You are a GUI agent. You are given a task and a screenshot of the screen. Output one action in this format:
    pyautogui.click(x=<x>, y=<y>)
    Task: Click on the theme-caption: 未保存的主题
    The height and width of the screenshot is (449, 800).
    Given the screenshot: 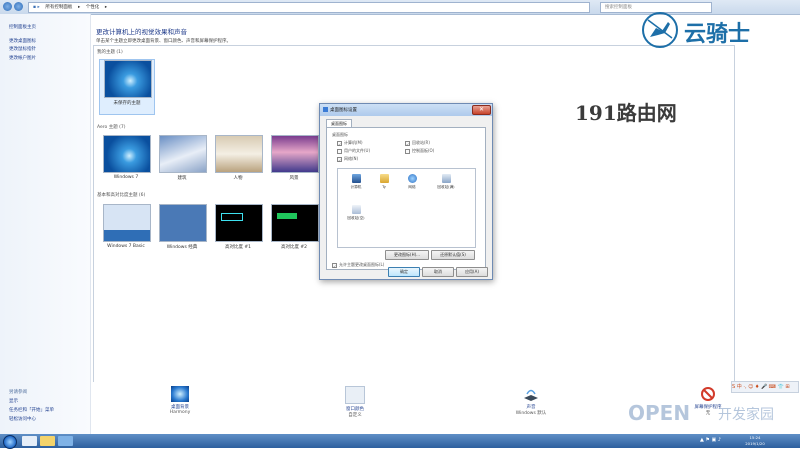 What is the action you would take?
    pyautogui.click(x=127, y=103)
    